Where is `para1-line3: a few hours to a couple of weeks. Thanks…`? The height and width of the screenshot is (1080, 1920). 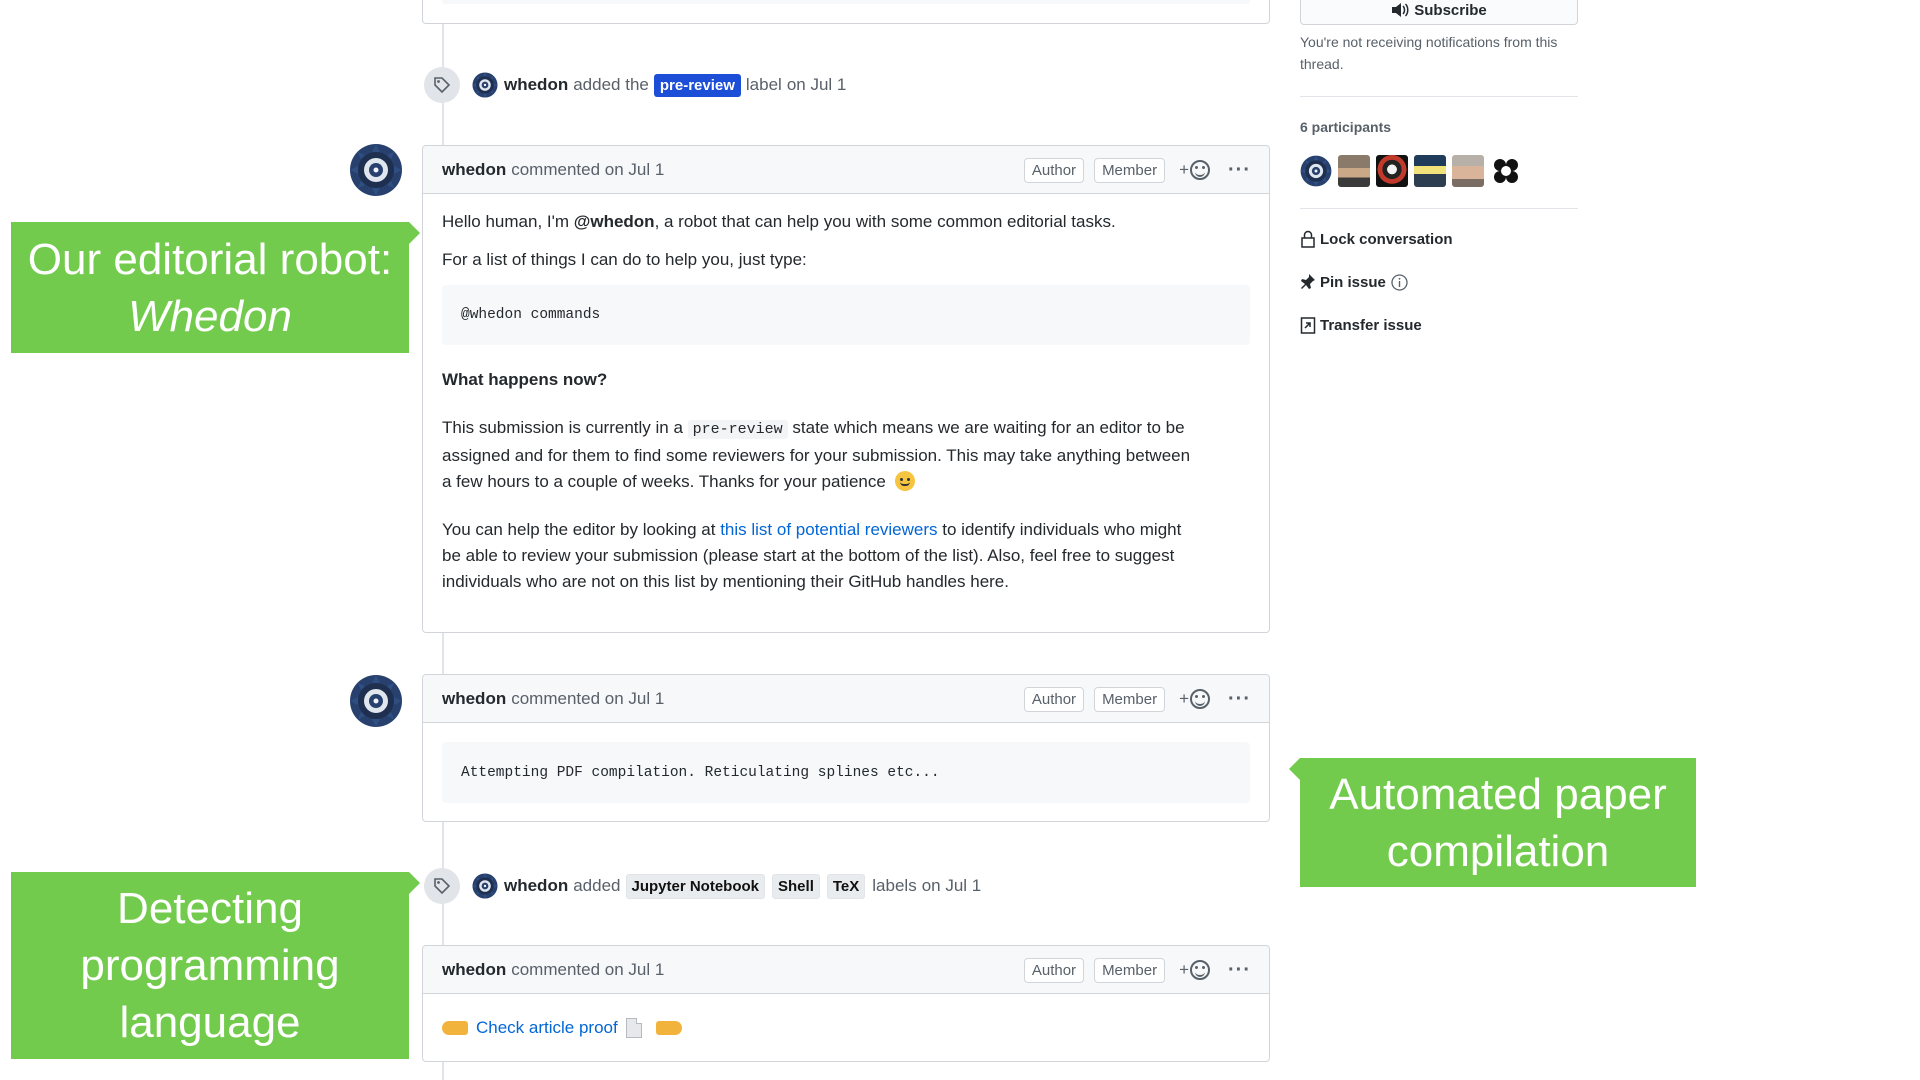 para1-line3: a few hours to a couple of weeks. Thanks… is located at coordinates (664, 481).